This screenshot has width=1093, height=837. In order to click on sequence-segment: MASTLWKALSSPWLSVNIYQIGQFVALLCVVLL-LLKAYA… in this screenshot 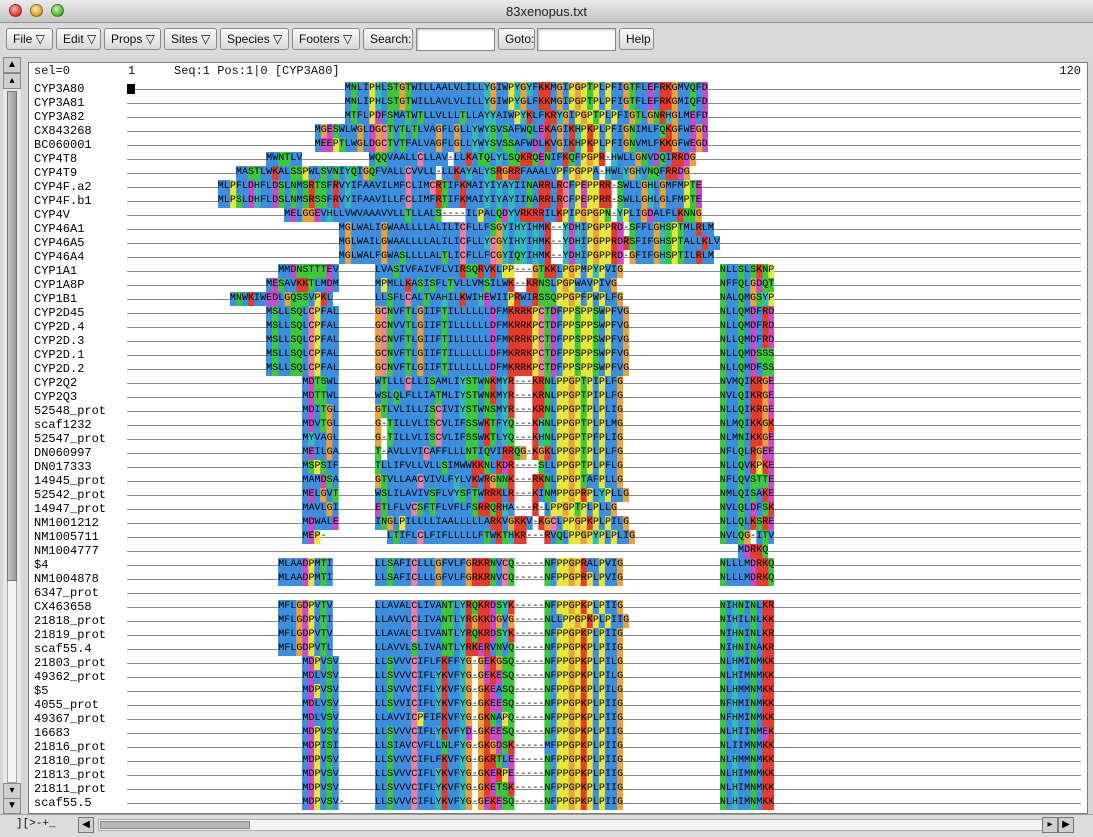, I will do `click(462, 173)`.